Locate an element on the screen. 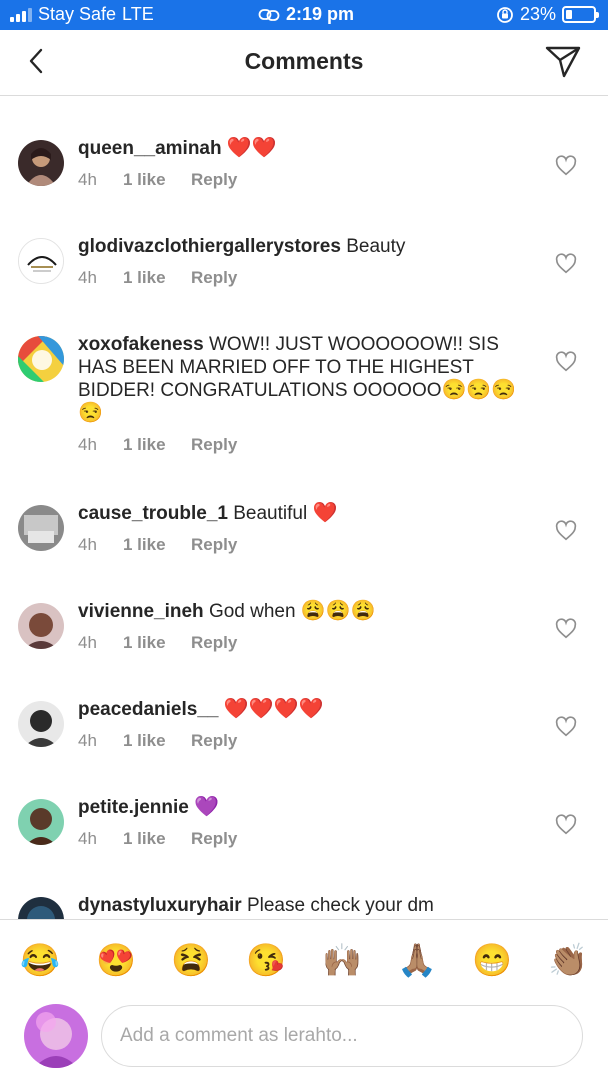 The width and height of the screenshot is (608, 1080). link-icon is located at coordinates (269, 14).